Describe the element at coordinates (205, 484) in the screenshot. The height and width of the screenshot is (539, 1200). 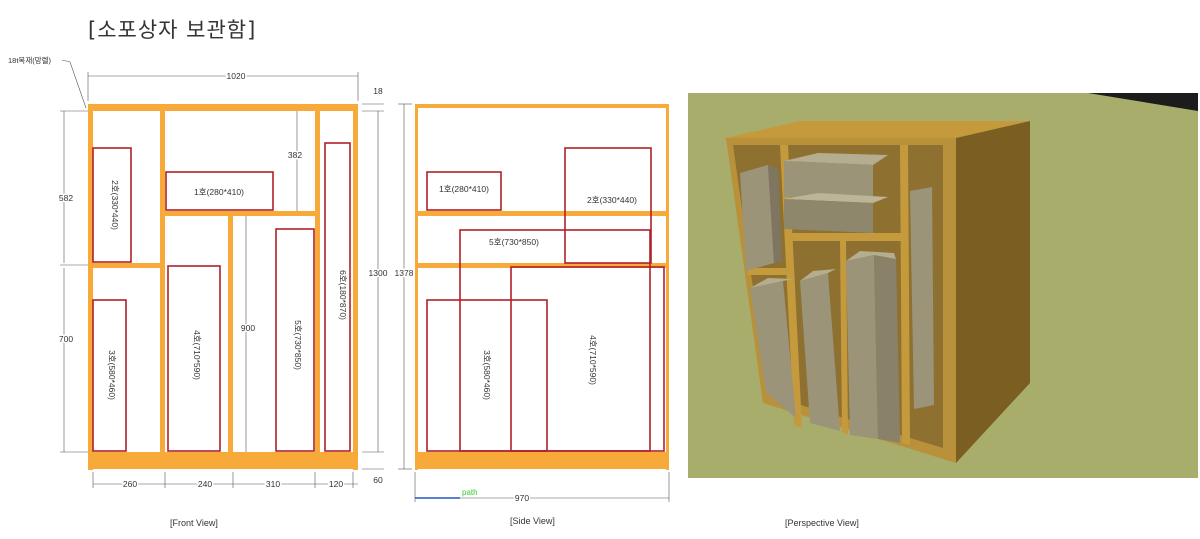
I see `front-dim-col2: 240` at that location.